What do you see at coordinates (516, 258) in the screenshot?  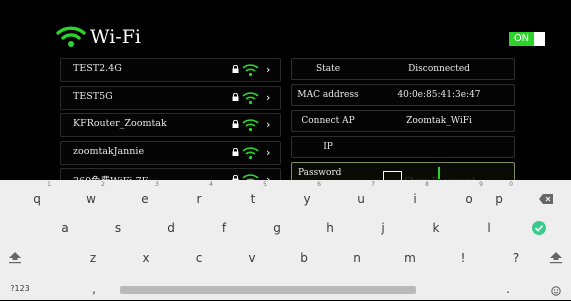 I see `key-question: ?` at bounding box center [516, 258].